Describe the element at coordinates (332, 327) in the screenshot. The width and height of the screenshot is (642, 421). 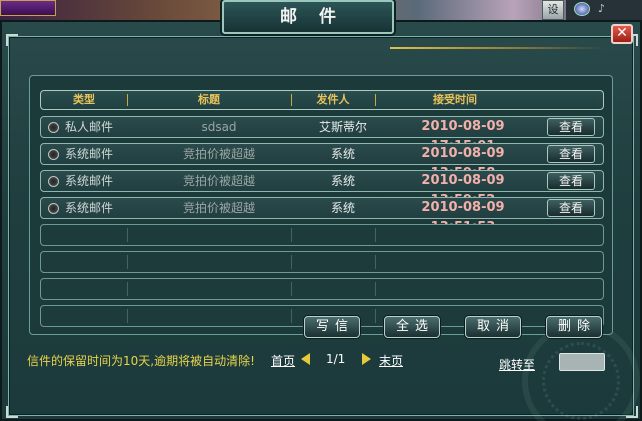
I see `write-button: 写信` at that location.